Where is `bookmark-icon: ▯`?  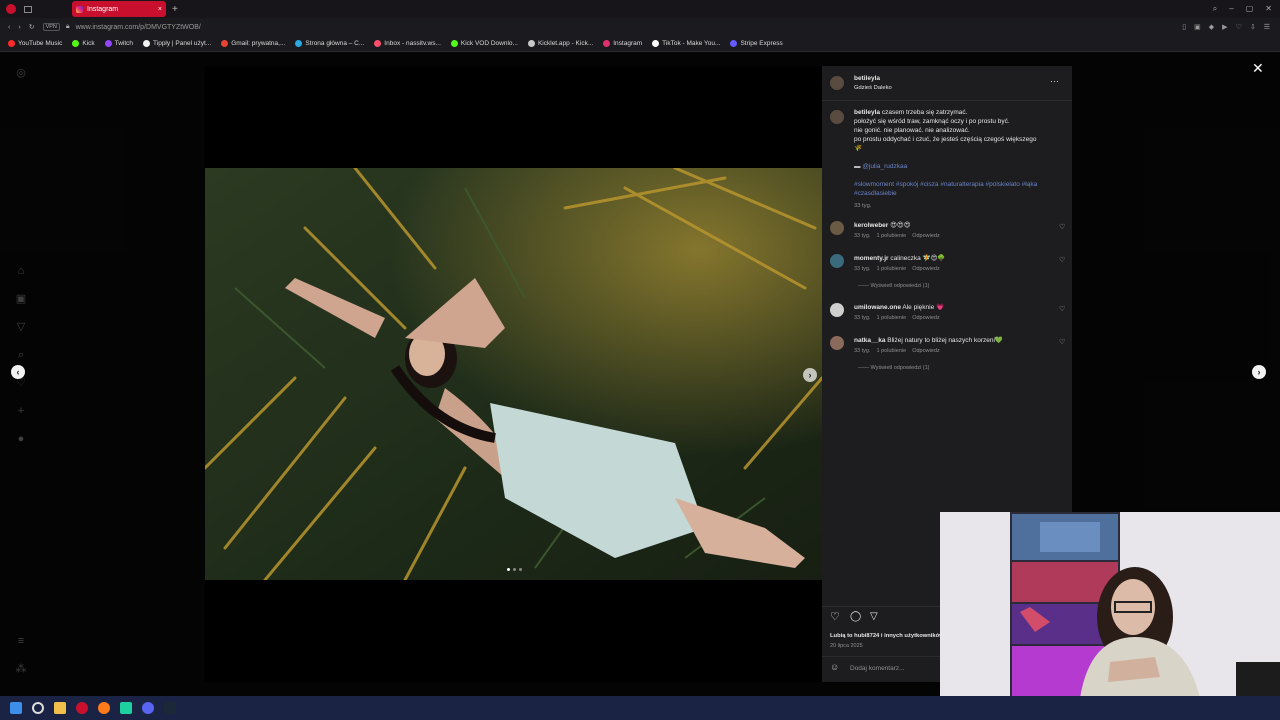 bookmark-icon: ▯ is located at coordinates (1184, 27).